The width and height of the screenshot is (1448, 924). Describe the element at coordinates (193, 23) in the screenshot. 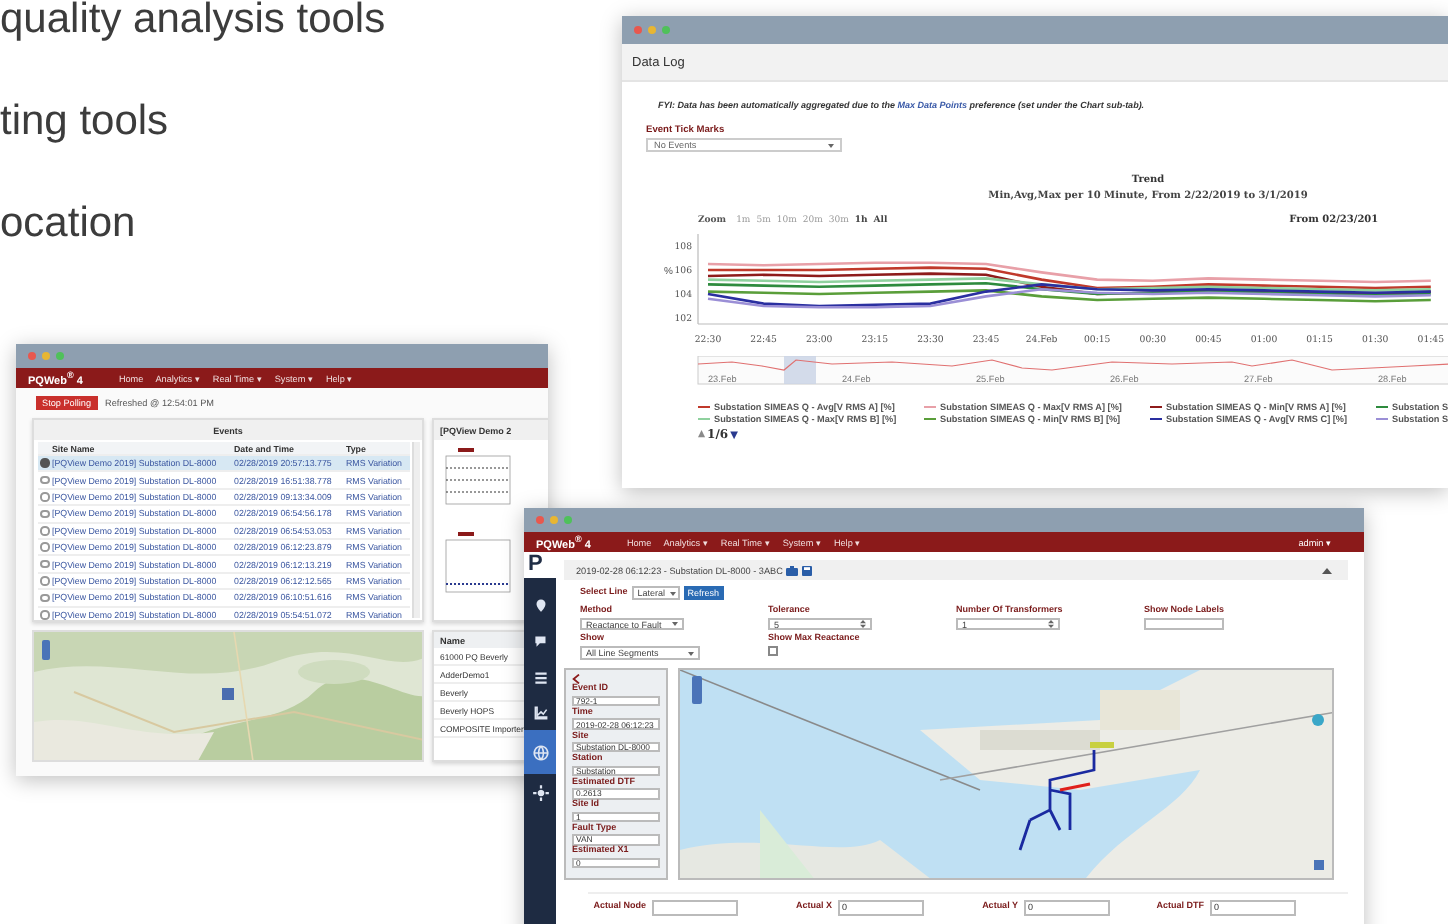

I see `headline-text: quality analysis tools` at that location.